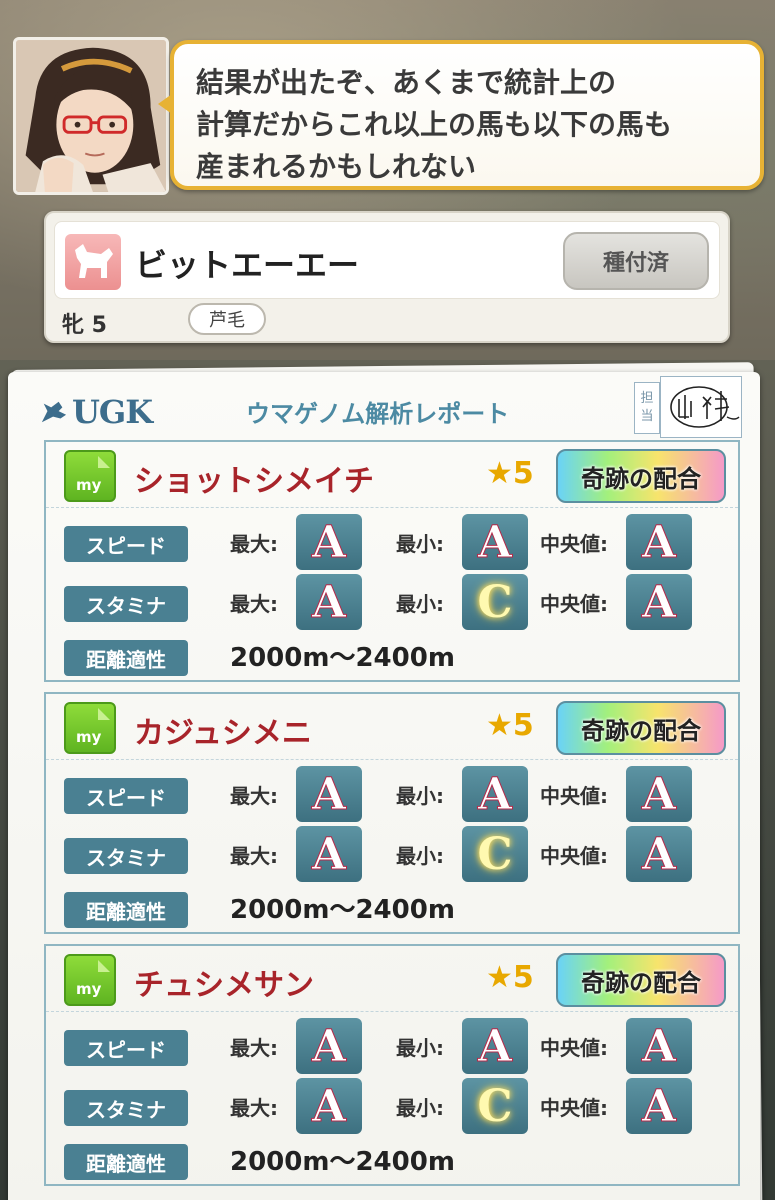  What do you see at coordinates (392, 727) in the screenshot?
I see `result-header: my カジュシメニ ★5 奇跡の配合` at bounding box center [392, 727].